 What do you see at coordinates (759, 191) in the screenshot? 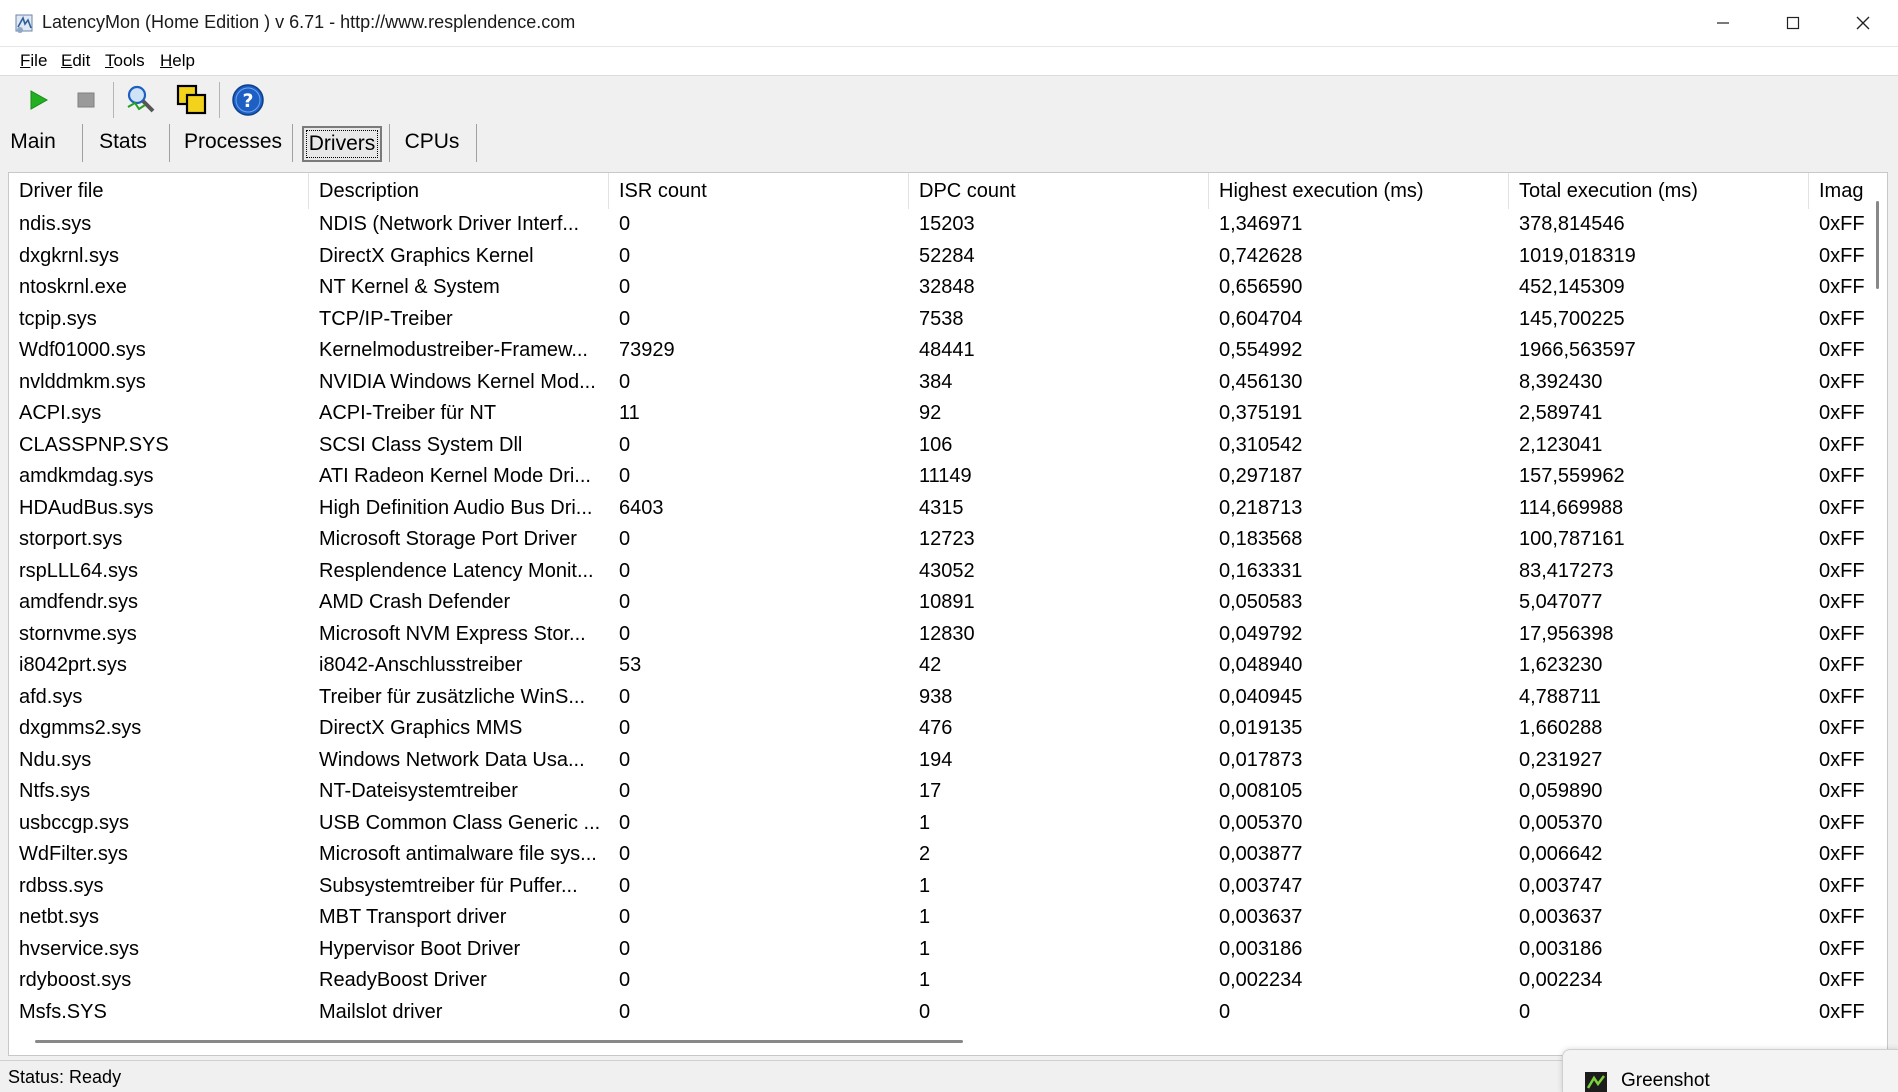
I see `column-header-isr-count: ISR count` at bounding box center [759, 191].